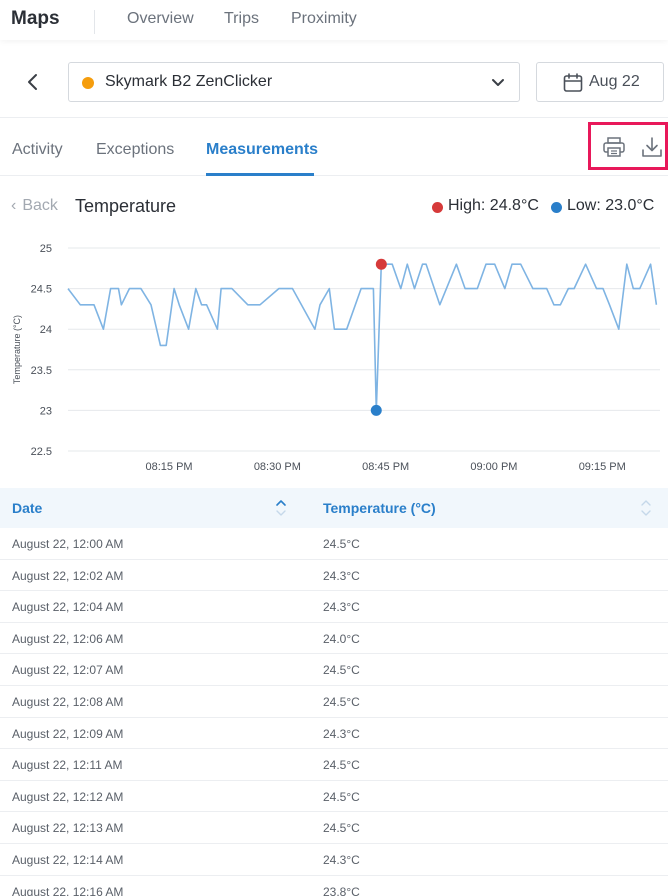  Describe the element at coordinates (68, 638) in the screenshot. I see `cell-date: August 22, 12:06 AM` at that location.